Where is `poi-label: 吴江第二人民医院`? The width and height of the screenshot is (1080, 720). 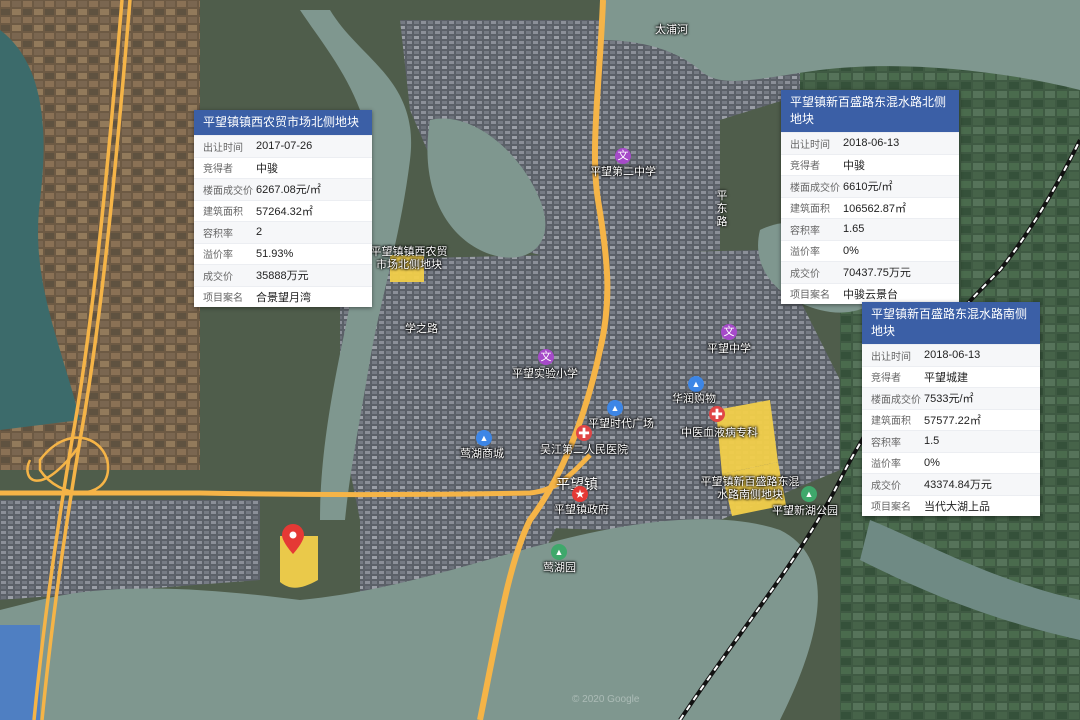 poi-label: 吴江第二人民医院 is located at coordinates (584, 450).